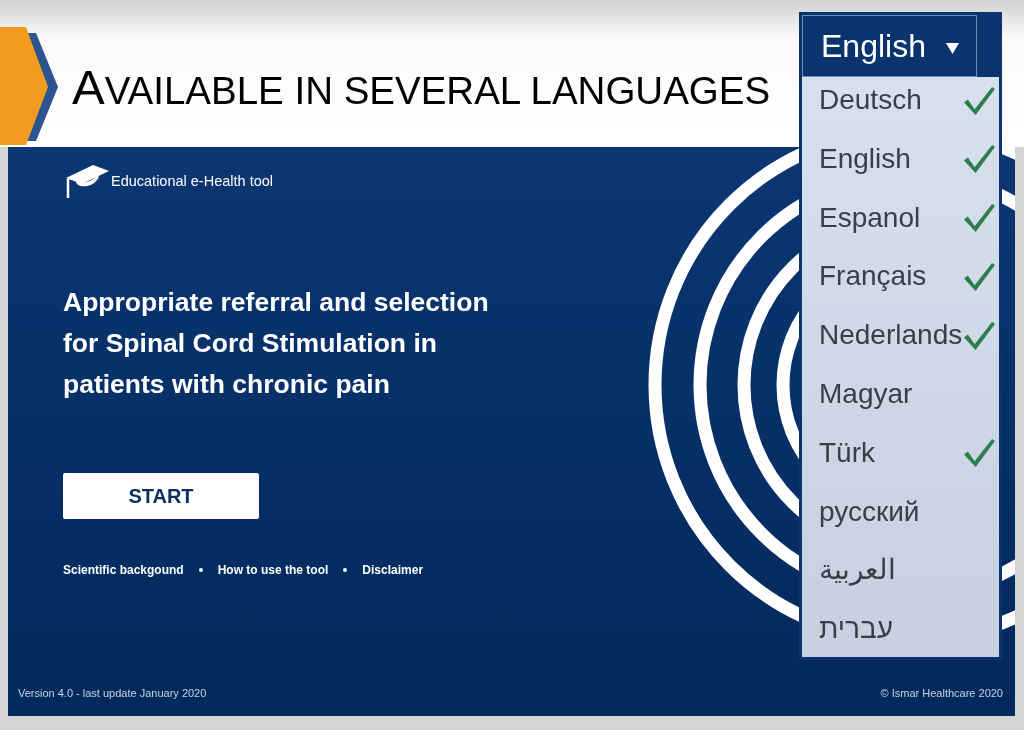 This screenshot has width=1024, height=730. I want to click on footer-link: Scientific backgound, so click(123, 570).